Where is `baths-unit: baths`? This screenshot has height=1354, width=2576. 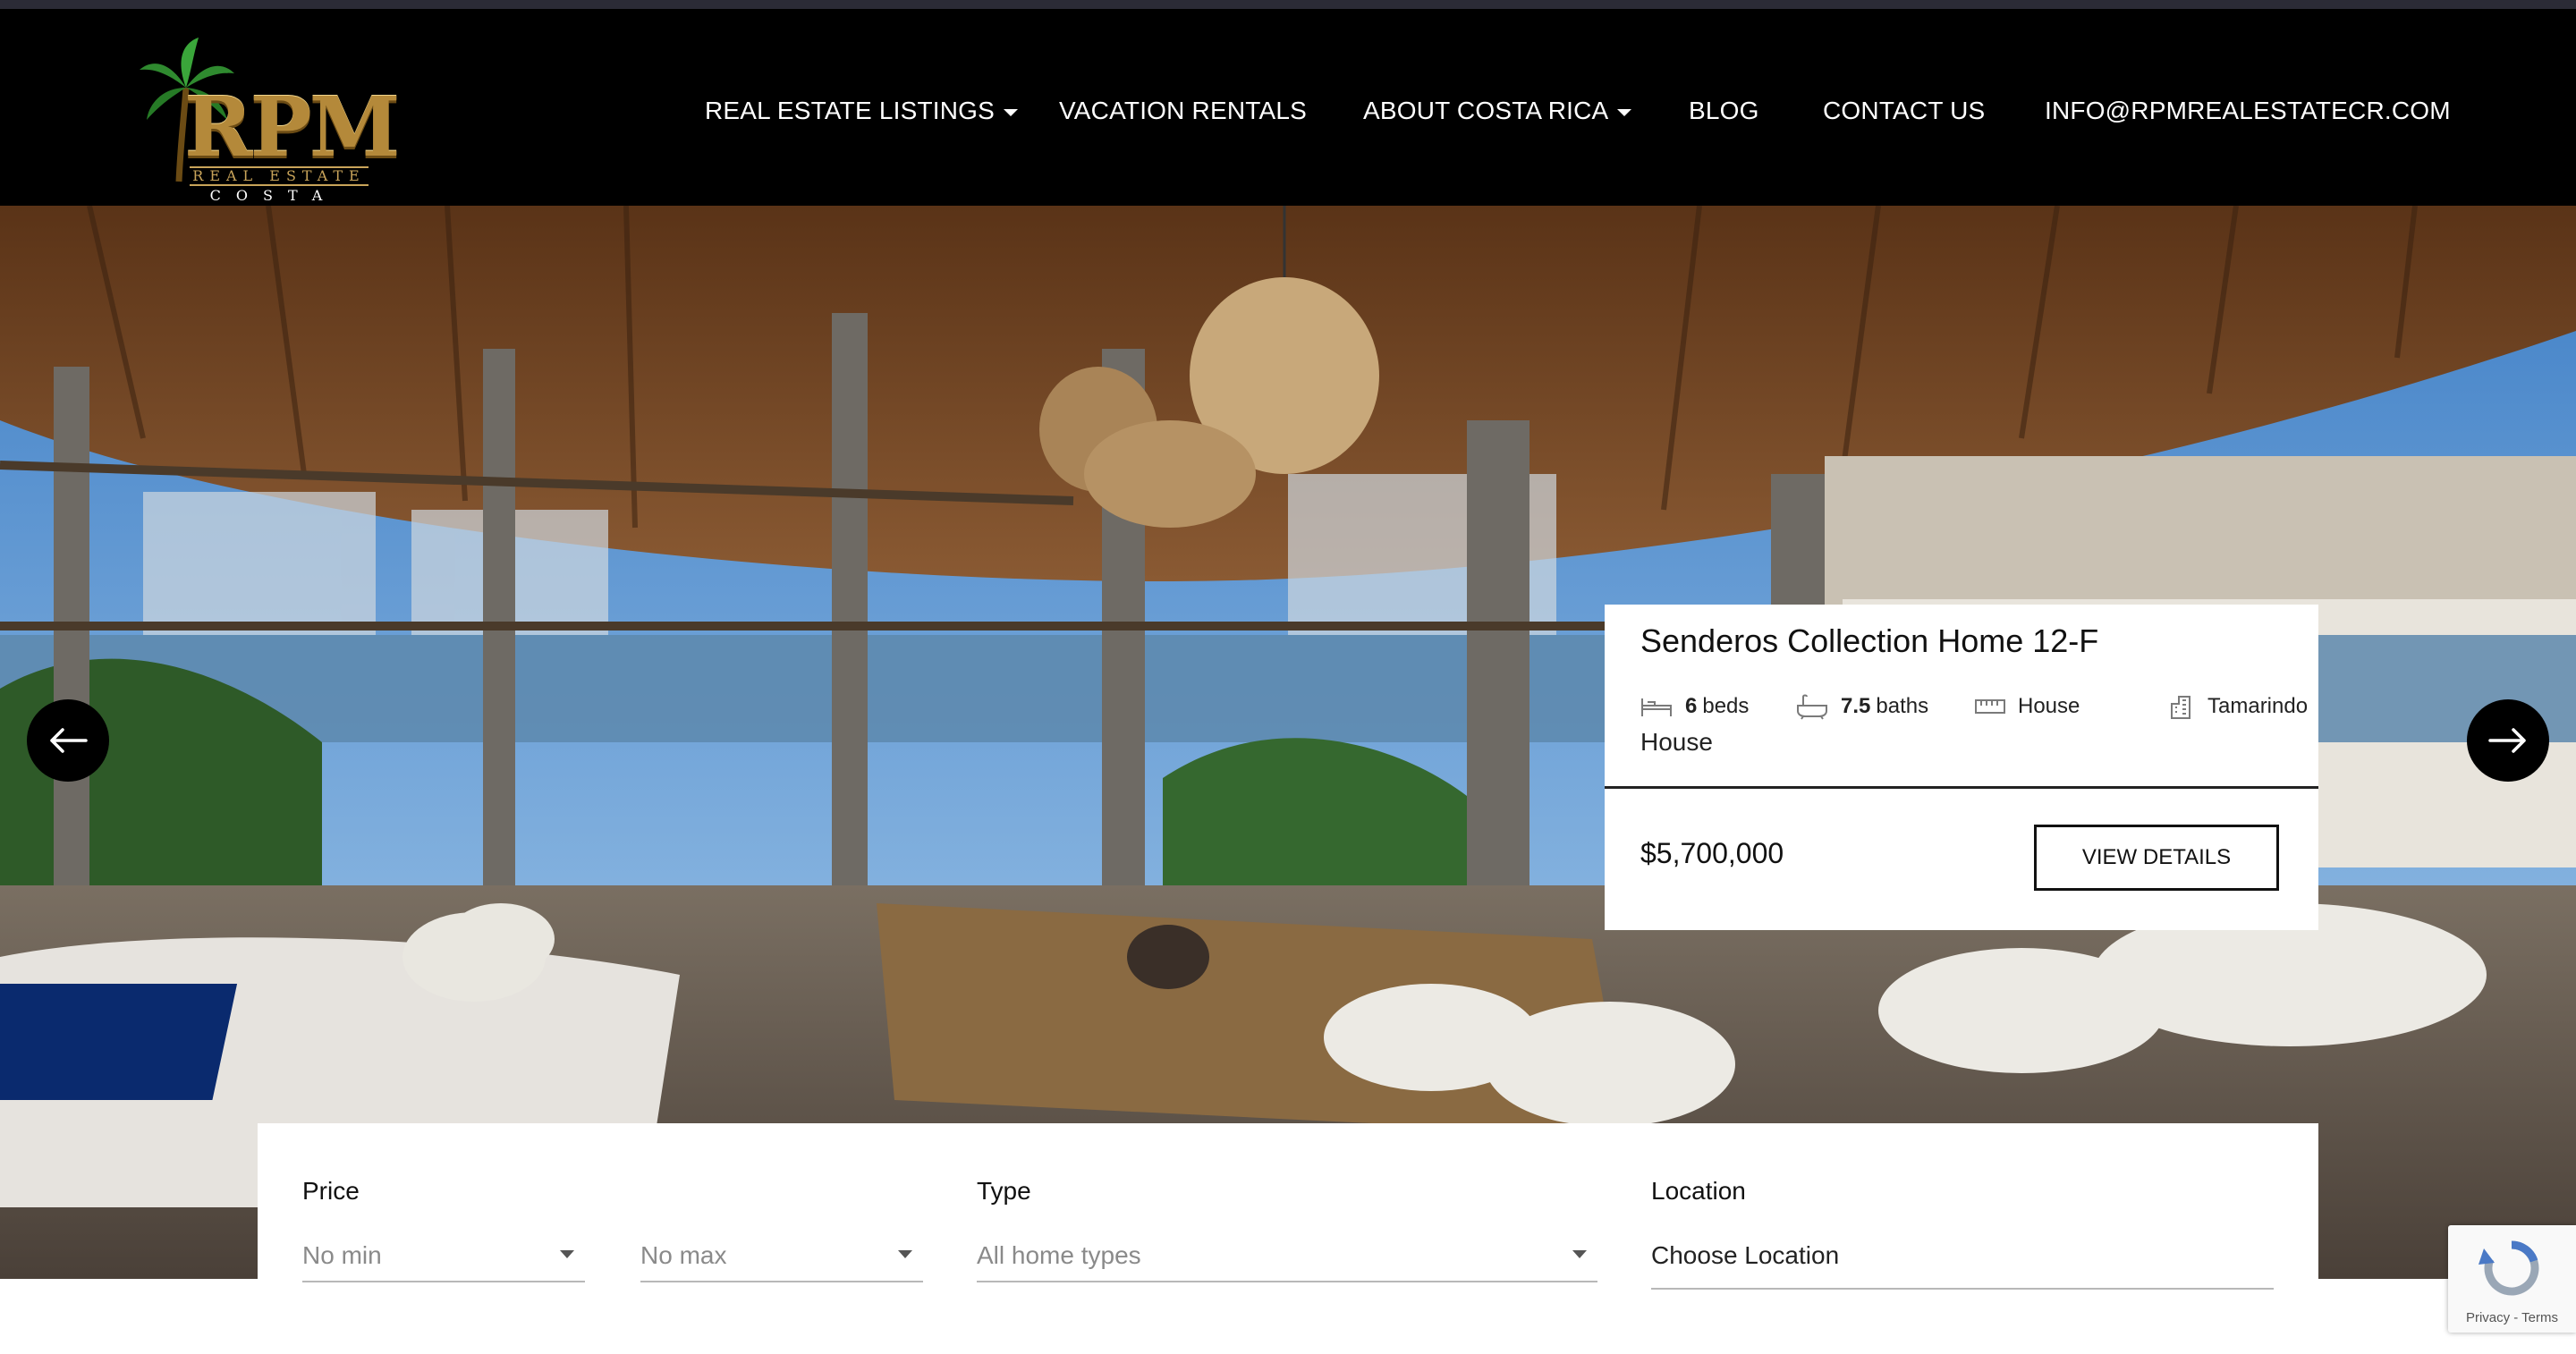 baths-unit: baths is located at coordinates (1902, 706).